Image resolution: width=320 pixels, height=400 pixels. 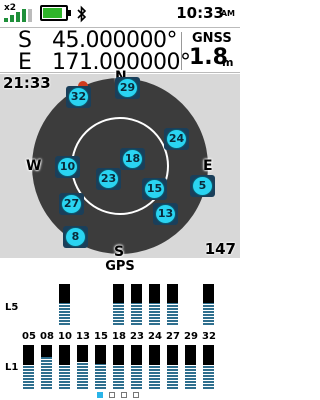 I want to click on satellite-number: 23, so click(x=108, y=178).